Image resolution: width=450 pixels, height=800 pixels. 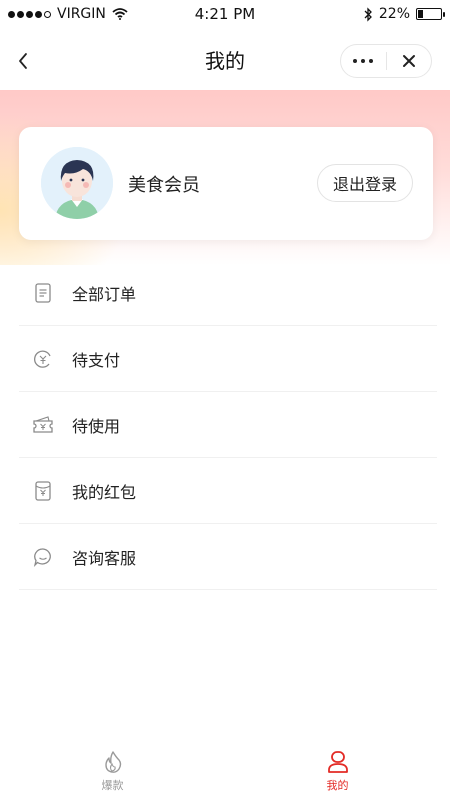 I want to click on menu-item-label: 全部订单, so click(x=104, y=294).